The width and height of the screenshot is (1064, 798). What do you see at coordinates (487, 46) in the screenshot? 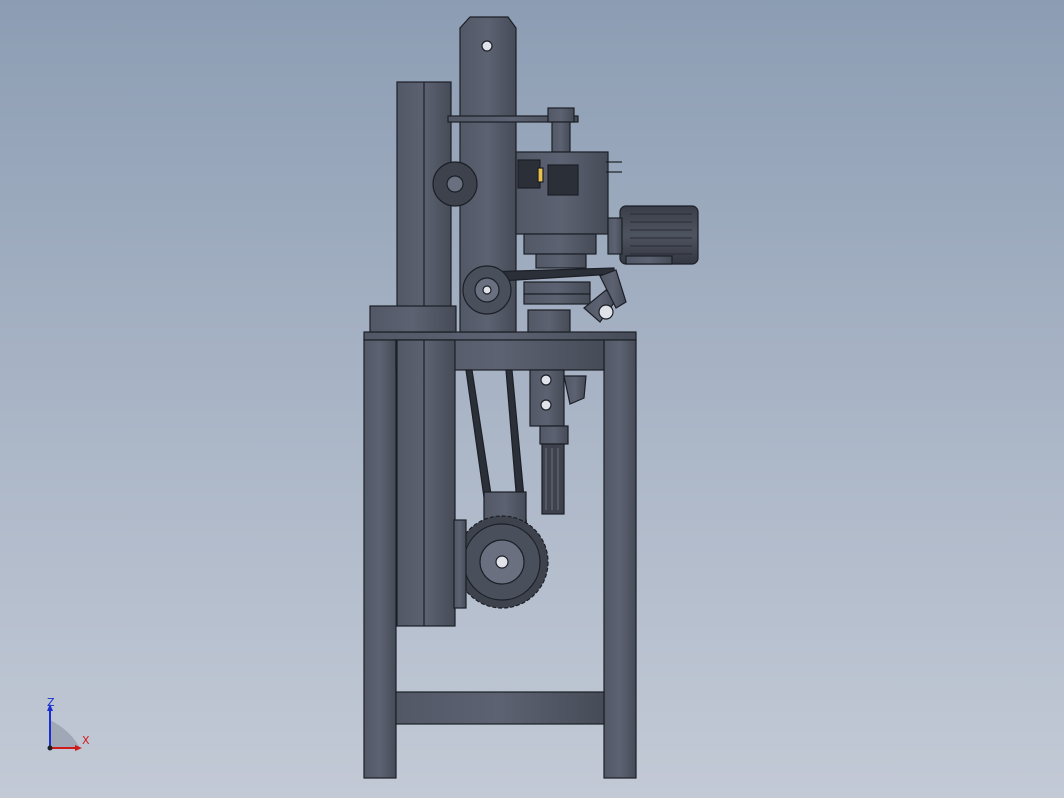
I see `arm-pivot` at bounding box center [487, 46].